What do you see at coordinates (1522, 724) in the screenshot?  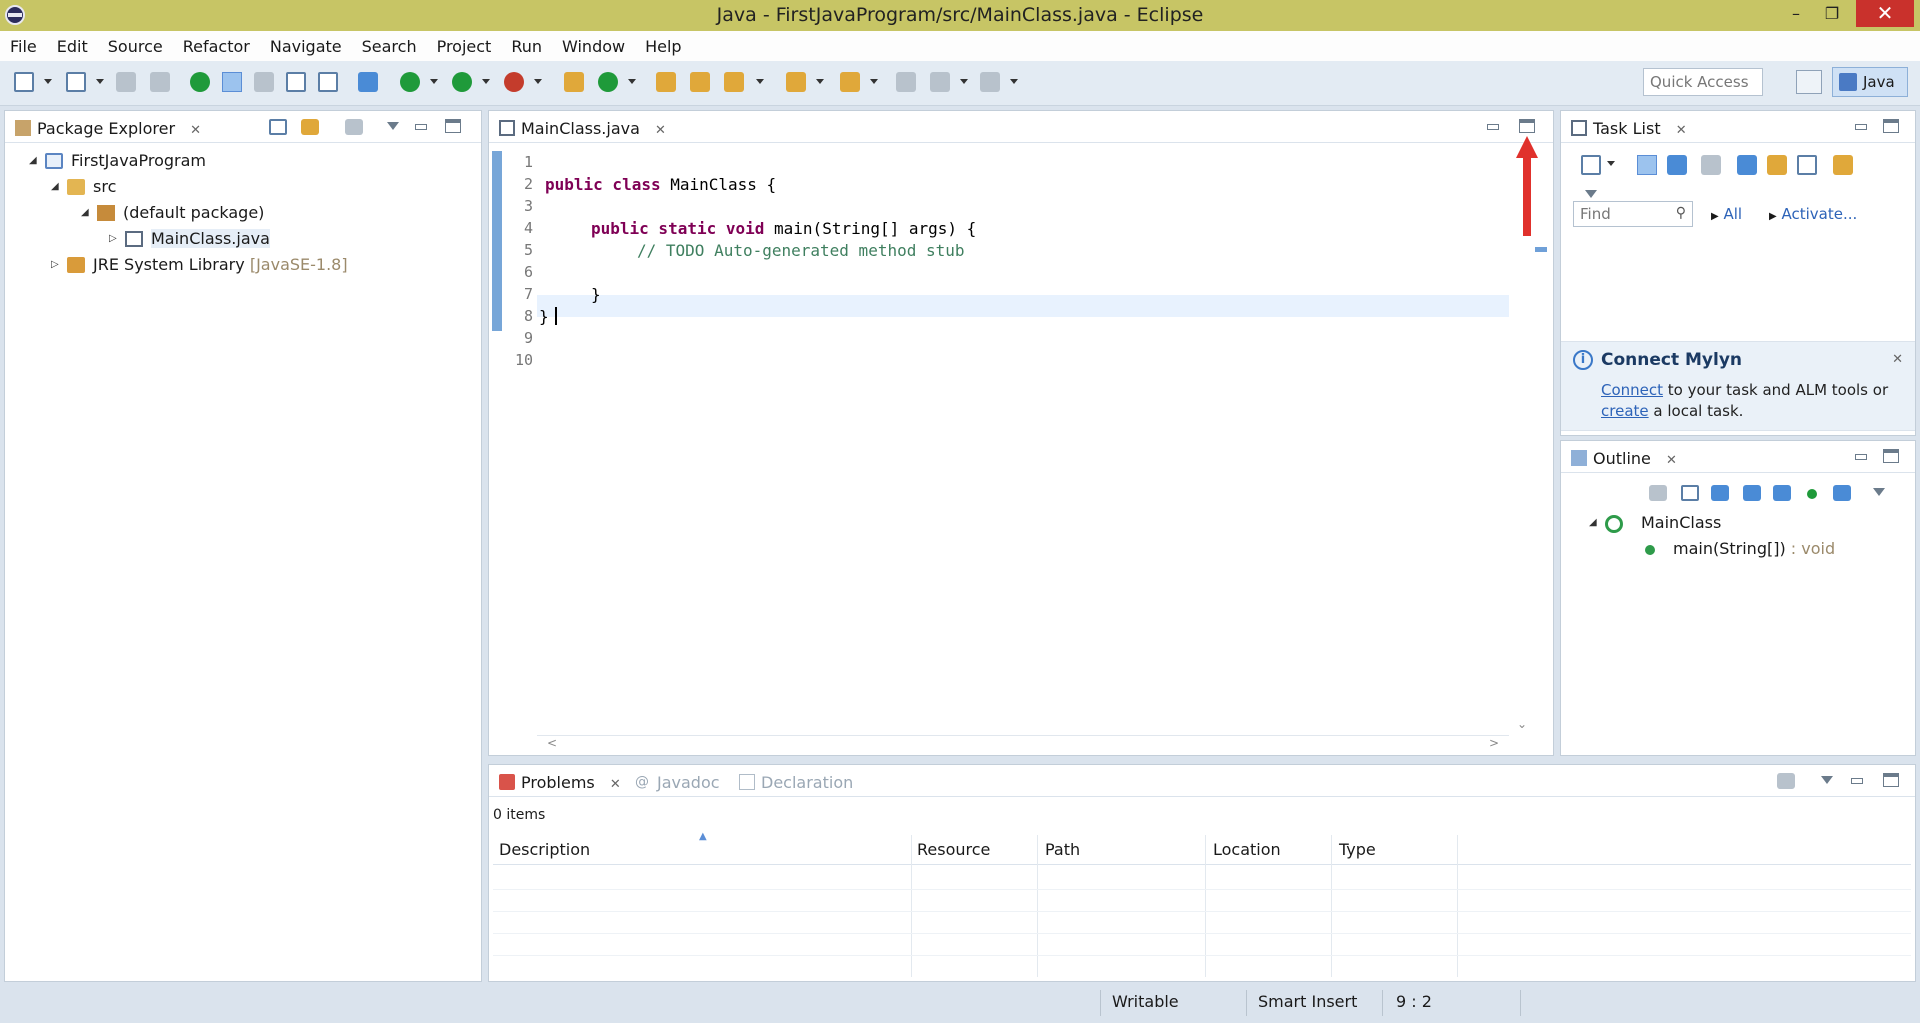 I see `vertical-scroll-down: ⌄` at bounding box center [1522, 724].